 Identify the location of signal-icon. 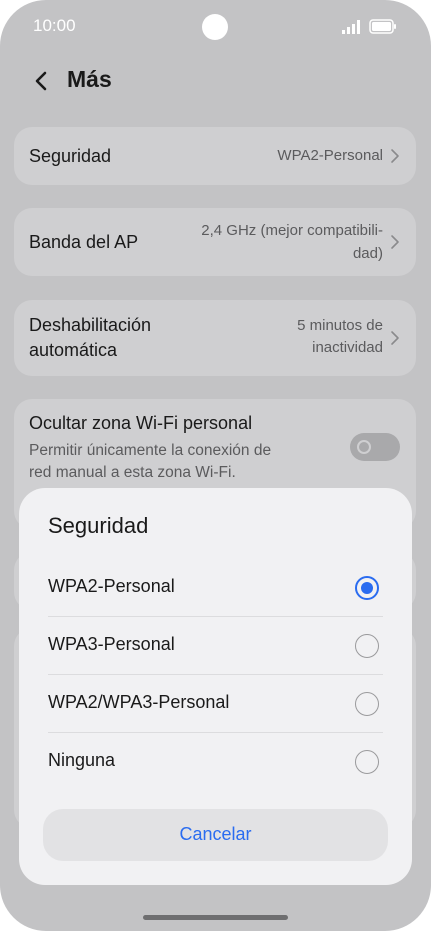
(351, 27).